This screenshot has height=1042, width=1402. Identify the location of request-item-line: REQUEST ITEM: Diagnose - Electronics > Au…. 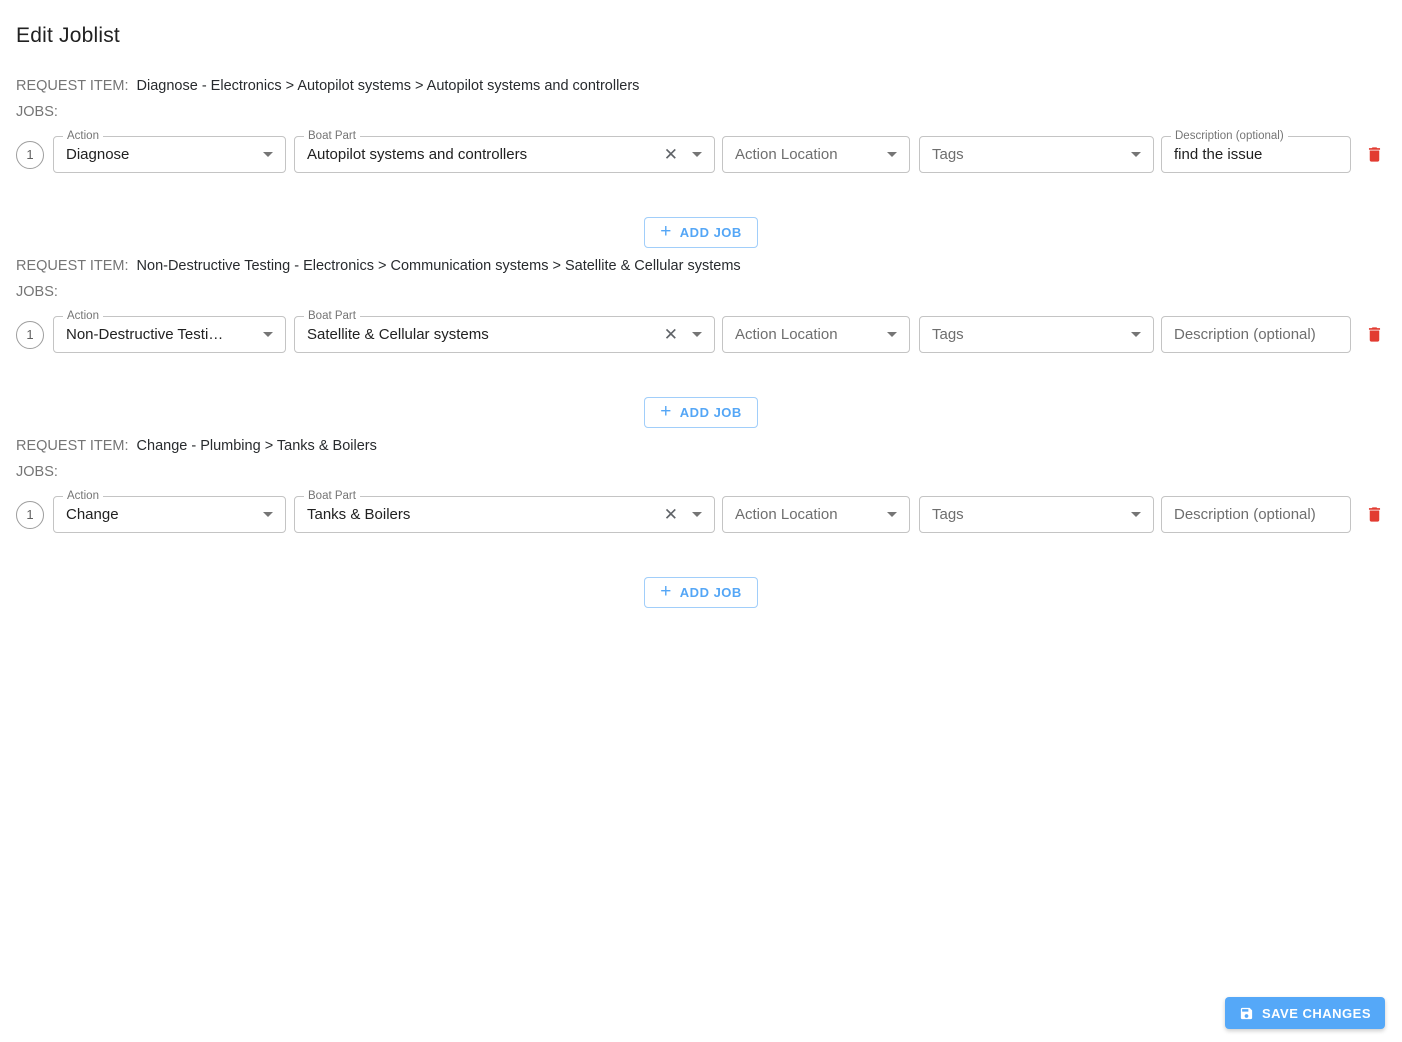
(701, 86).